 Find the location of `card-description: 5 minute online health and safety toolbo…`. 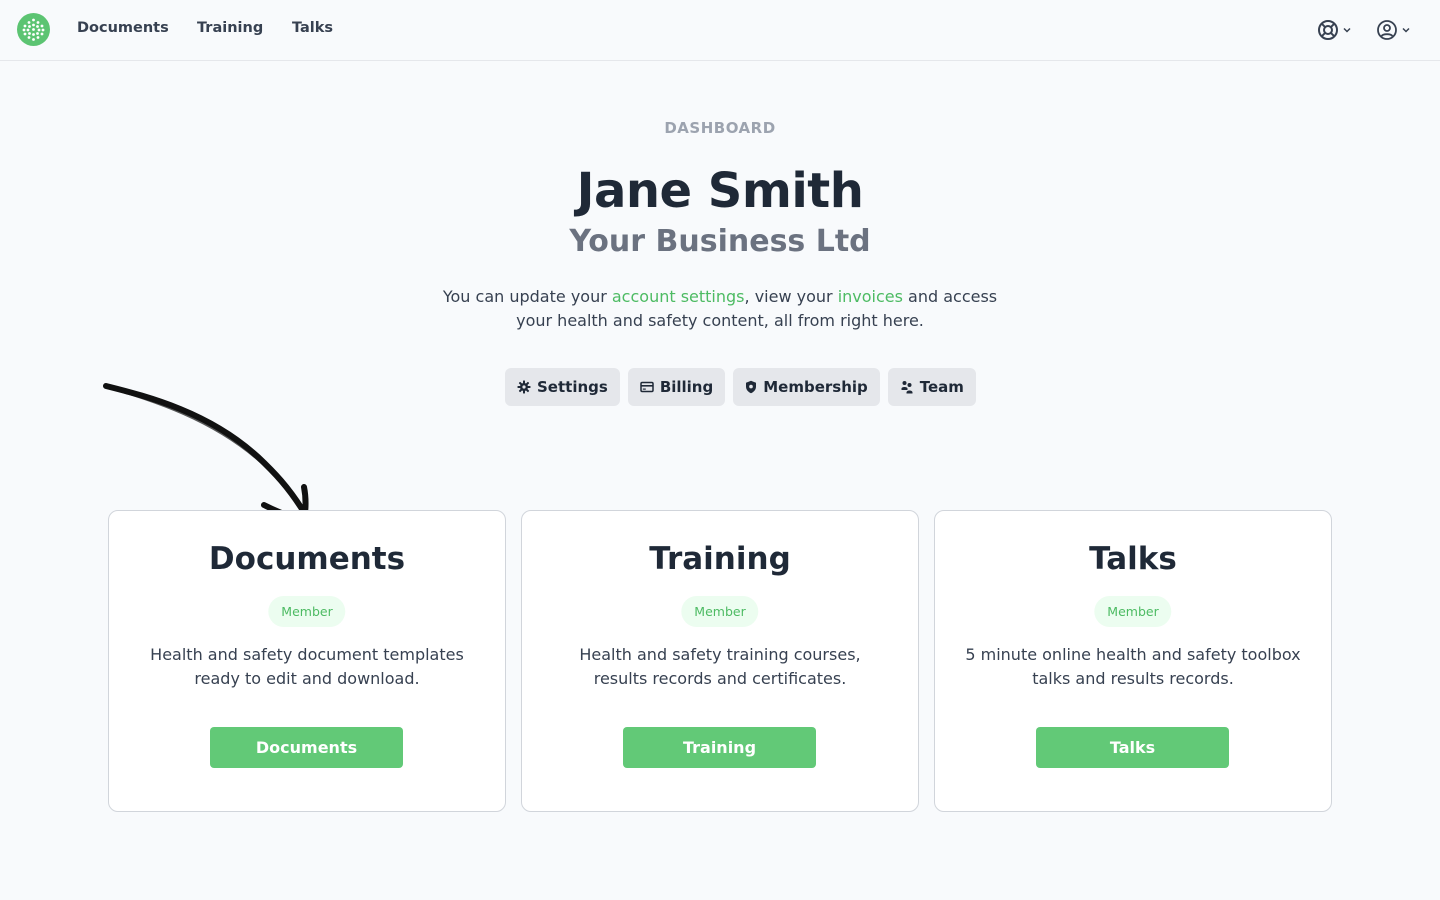

card-description: 5 minute online health and safety toolbo… is located at coordinates (1133, 666).